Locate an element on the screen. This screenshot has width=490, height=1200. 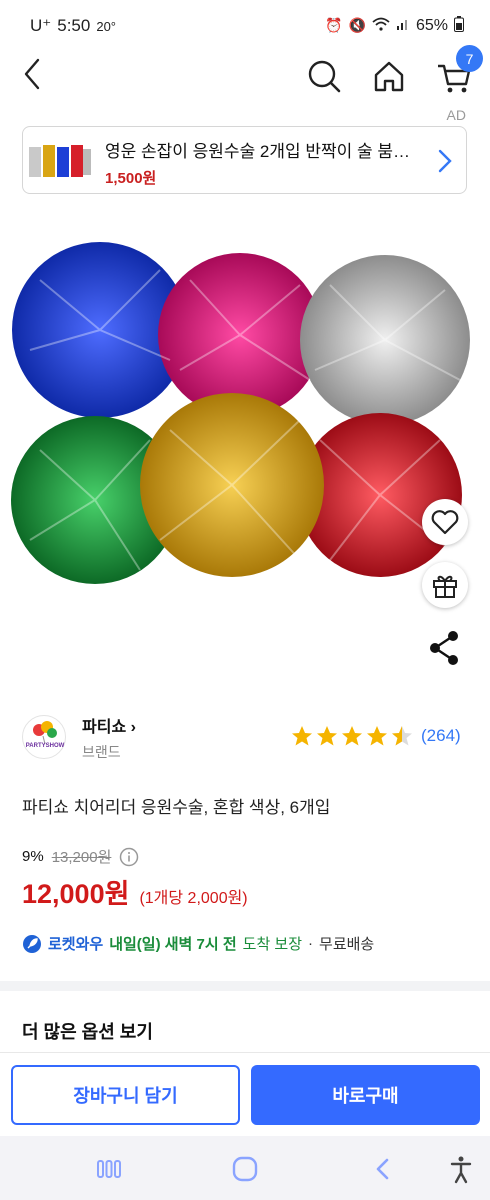
gift-button is located at coordinates (445, 585).